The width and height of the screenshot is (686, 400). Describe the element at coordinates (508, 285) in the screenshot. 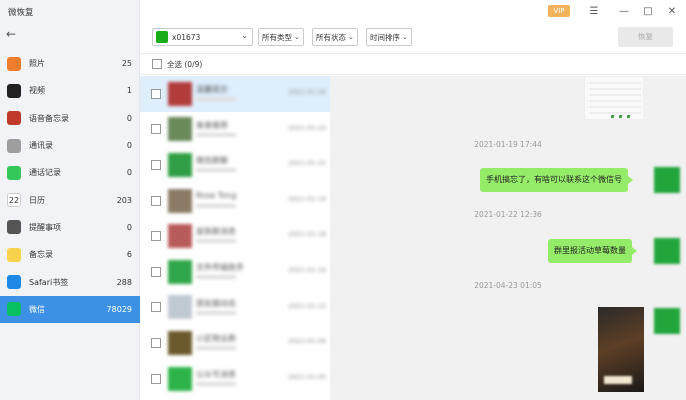

I see `timestamp: 2021-04-23 01:05` at that location.